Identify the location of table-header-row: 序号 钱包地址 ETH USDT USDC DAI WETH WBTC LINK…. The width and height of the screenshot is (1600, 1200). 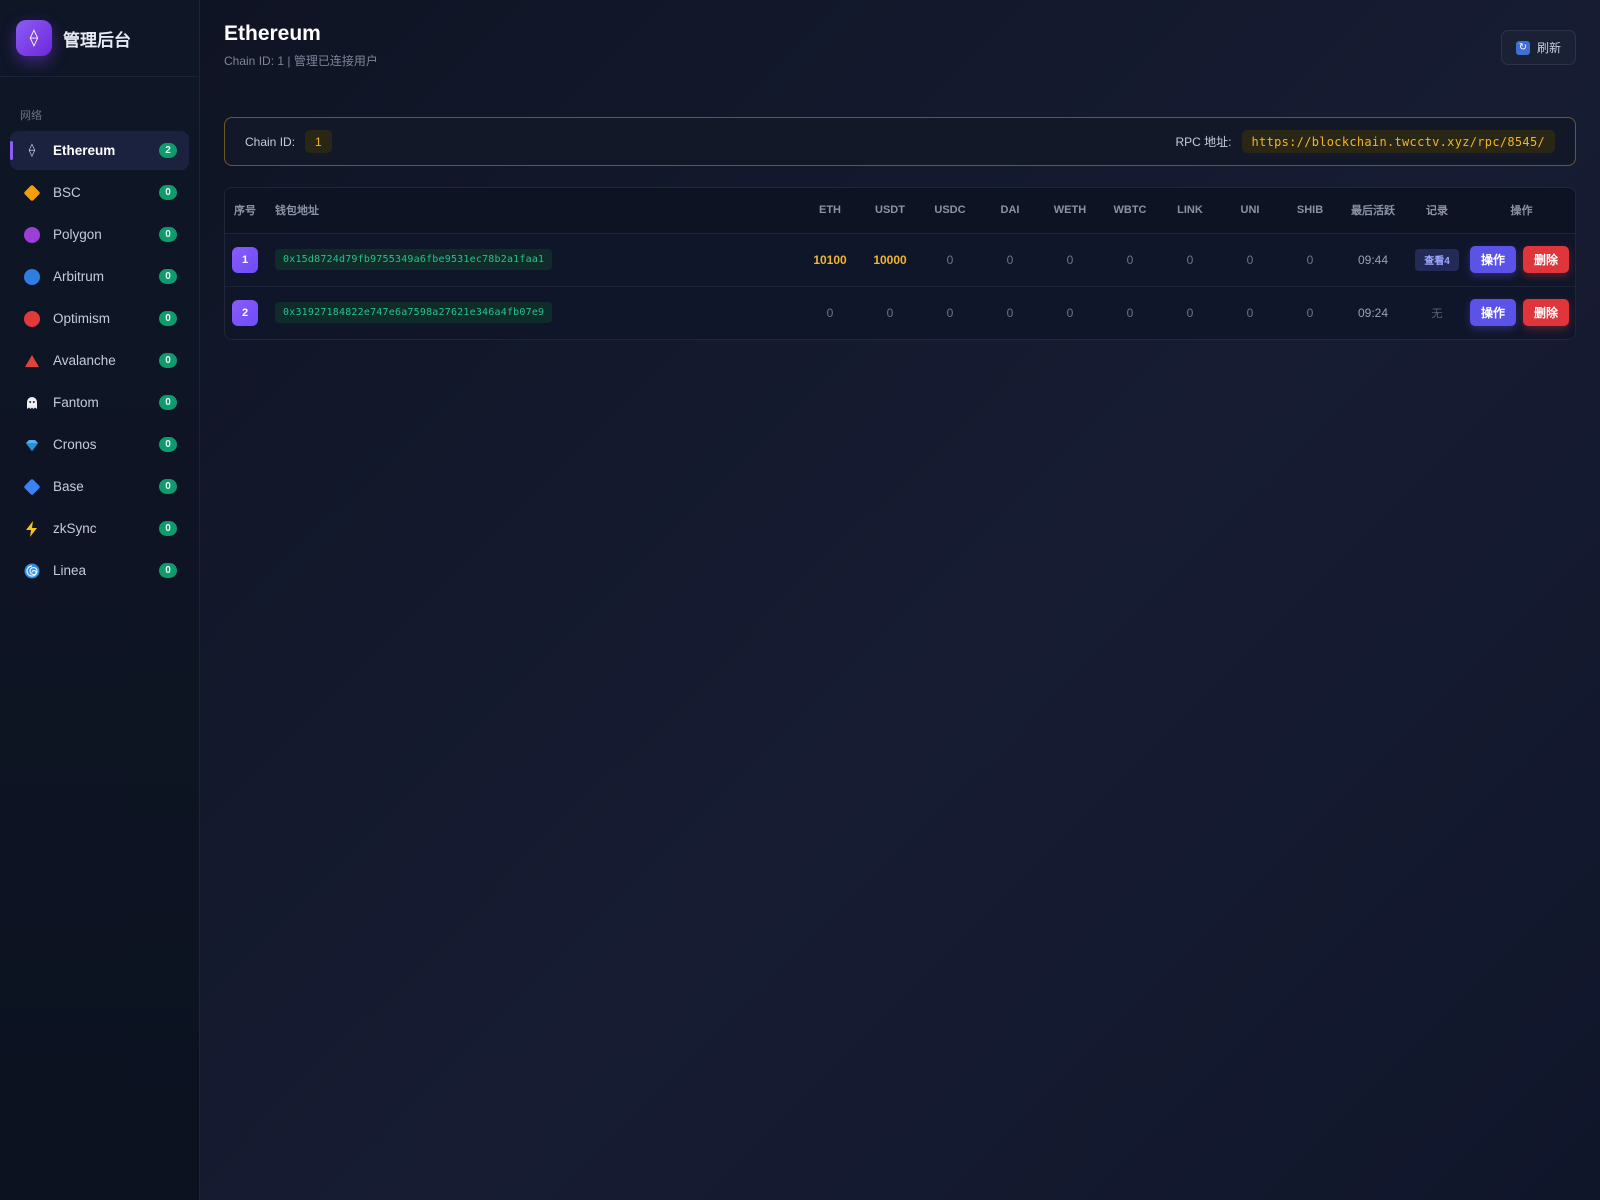
(900, 211).